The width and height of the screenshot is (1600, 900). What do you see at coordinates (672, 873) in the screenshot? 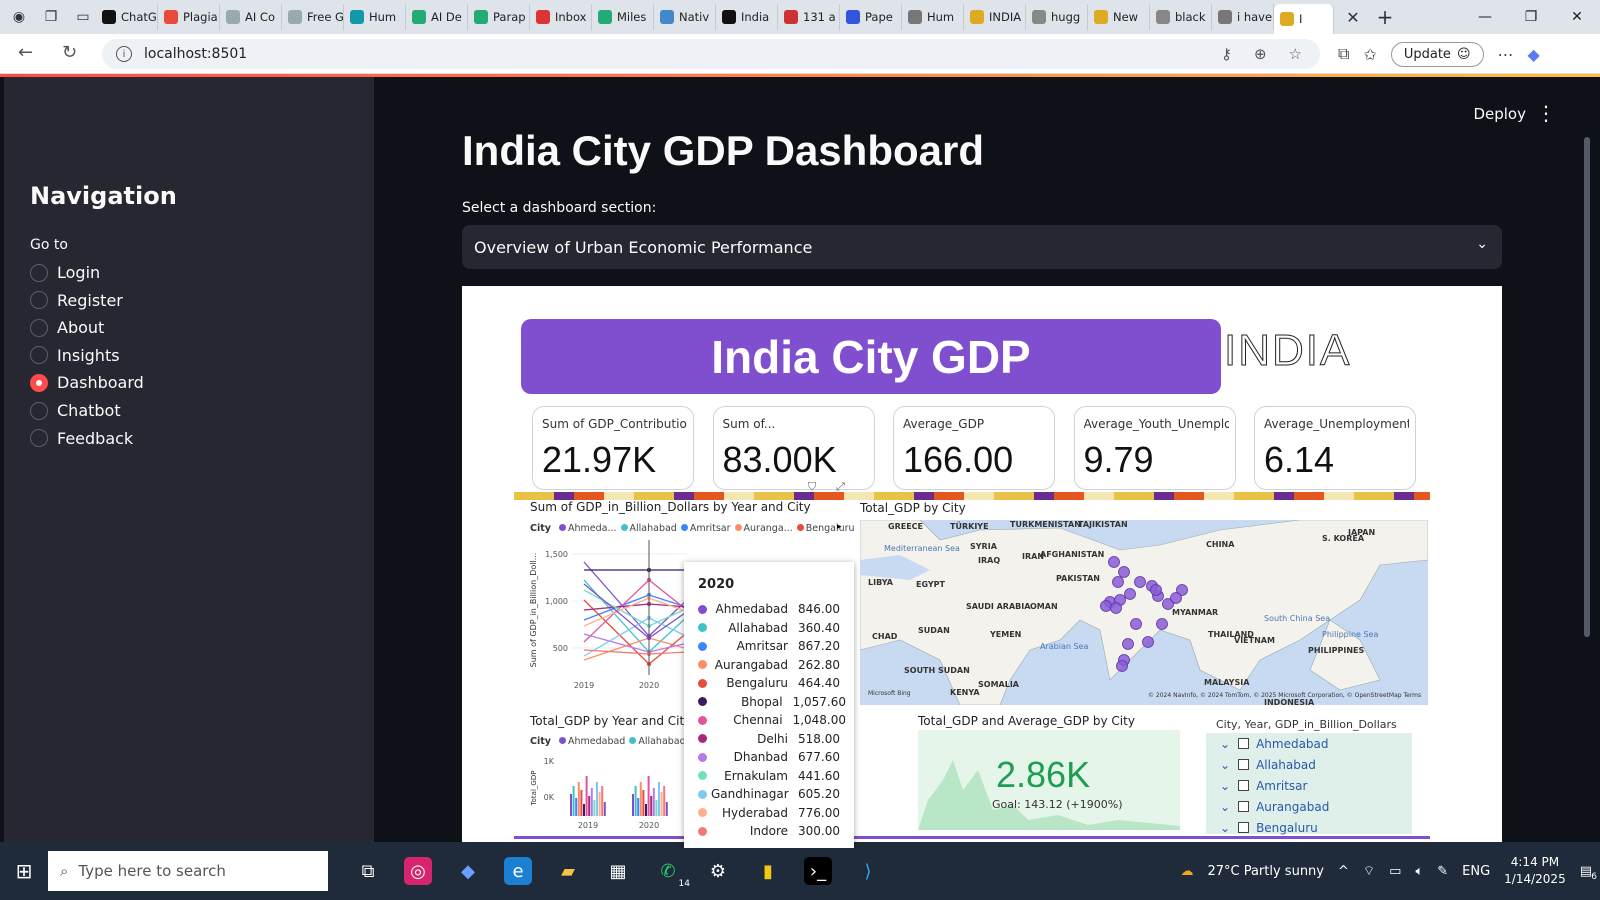
I see `whatsapp-icon: ✆ 14` at bounding box center [672, 873].